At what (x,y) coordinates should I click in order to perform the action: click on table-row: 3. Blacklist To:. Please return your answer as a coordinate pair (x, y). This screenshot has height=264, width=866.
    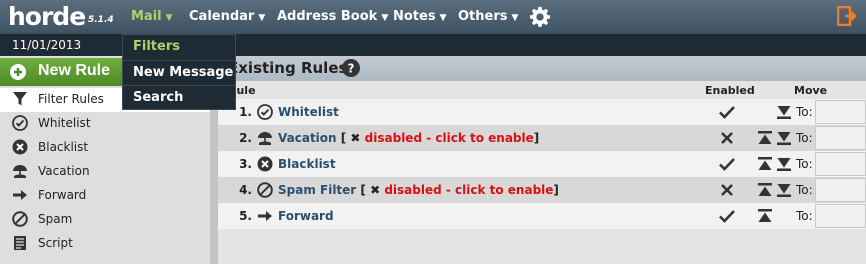
    Looking at the image, I should click on (542, 164).